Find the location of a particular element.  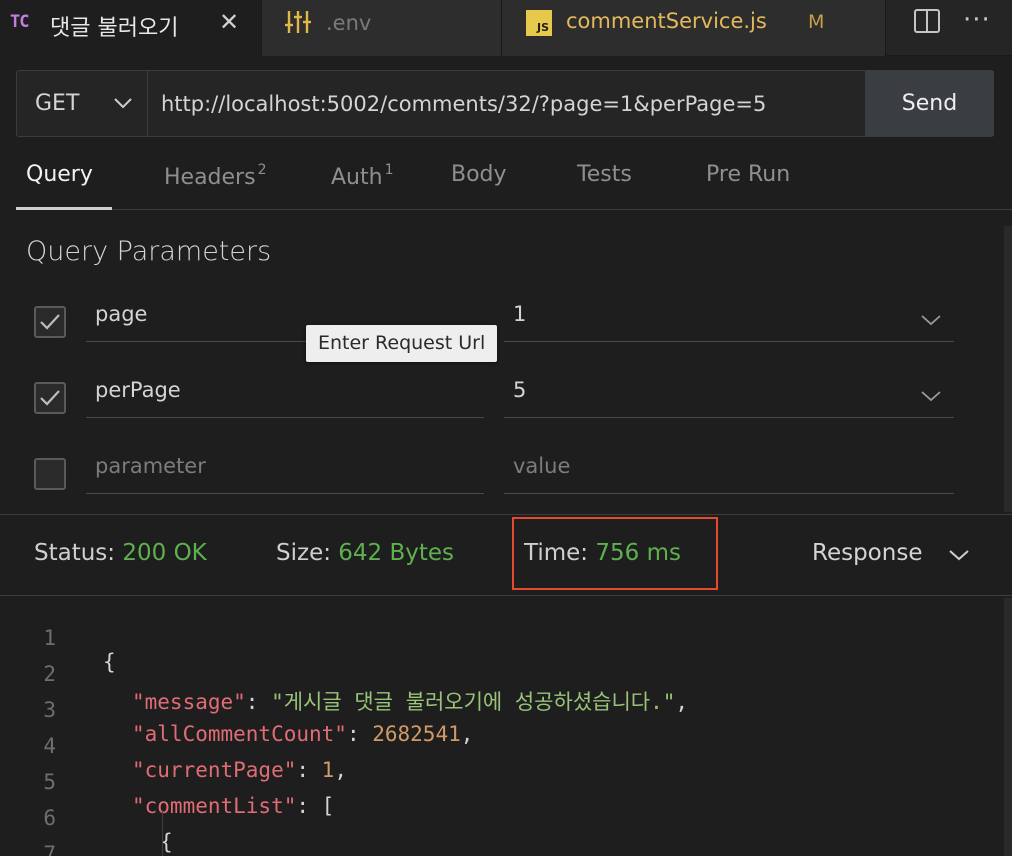

code-line: 6 { is located at coordinates (506, 818).